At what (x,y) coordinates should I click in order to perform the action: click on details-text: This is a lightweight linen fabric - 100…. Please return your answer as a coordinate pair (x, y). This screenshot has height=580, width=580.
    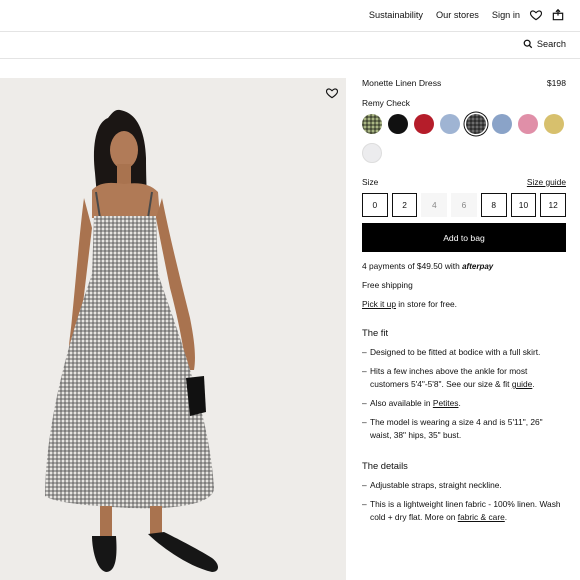
    Looking at the image, I should click on (468, 511).